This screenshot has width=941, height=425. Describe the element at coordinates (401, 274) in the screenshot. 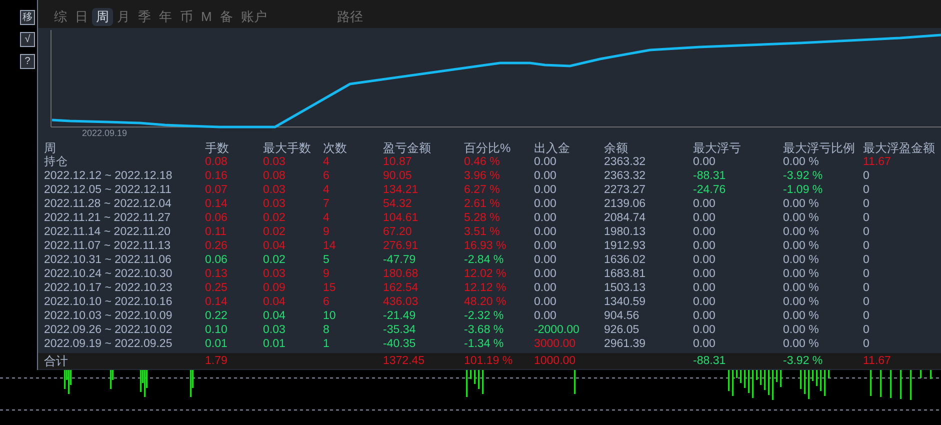

I see `table-cell-text: 180.68` at that location.